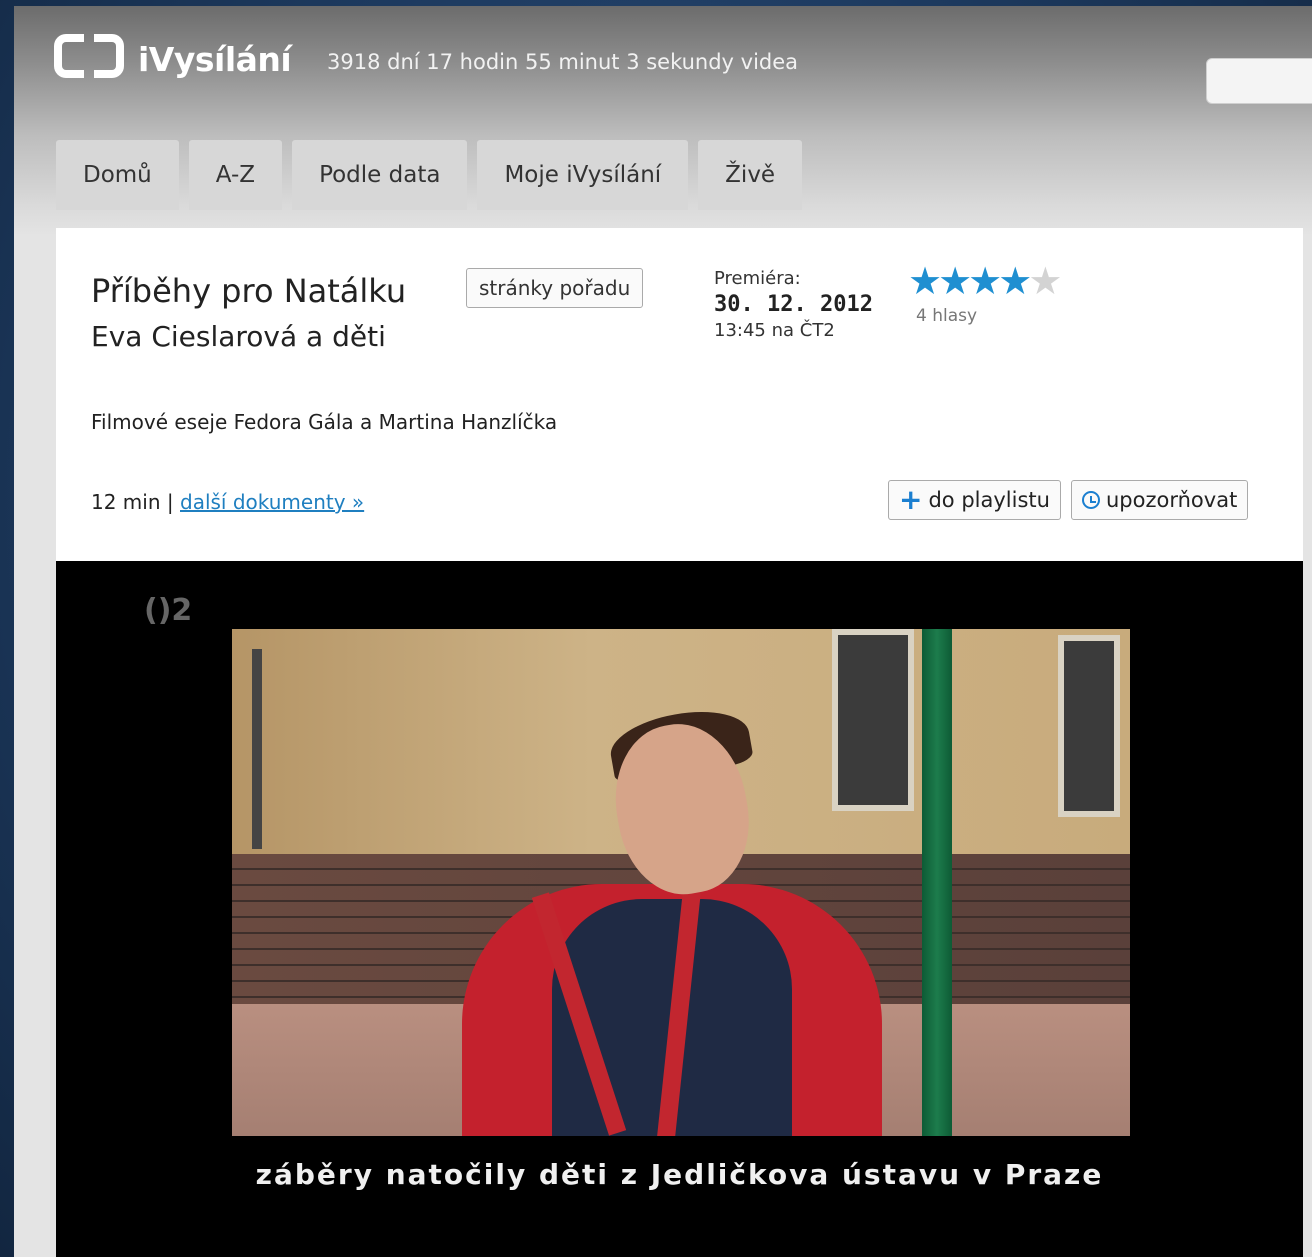  I want to click on rating-stars: ★★★★★, so click(985, 281).